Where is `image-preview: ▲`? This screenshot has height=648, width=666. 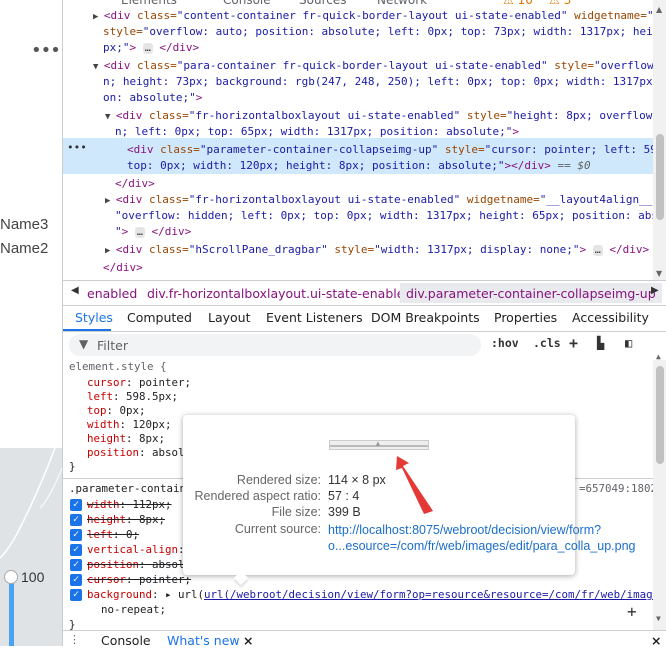
image-preview: ▲ is located at coordinates (379, 444).